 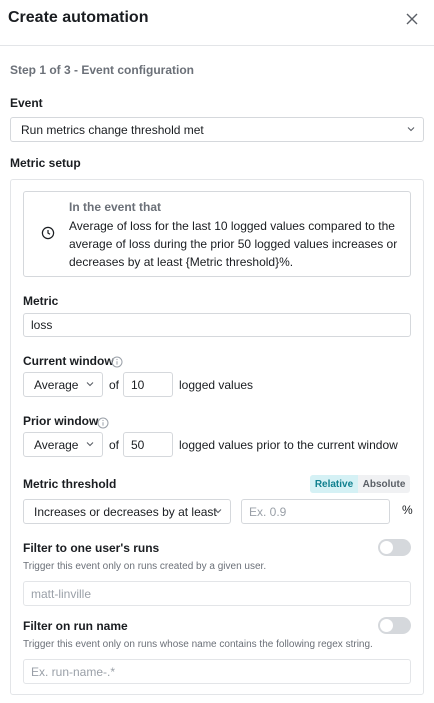 I want to click on current-window-agg-select: Average, so click(x=63, y=384).